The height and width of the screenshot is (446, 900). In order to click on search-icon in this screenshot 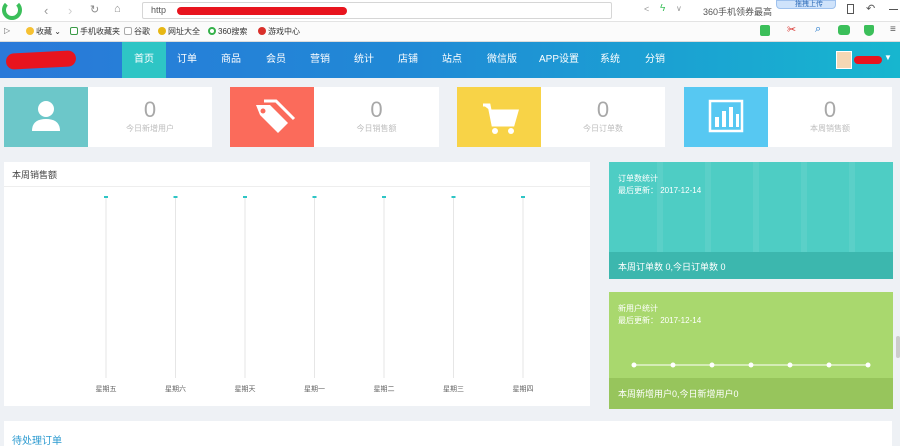, I will do `click(212, 31)`.